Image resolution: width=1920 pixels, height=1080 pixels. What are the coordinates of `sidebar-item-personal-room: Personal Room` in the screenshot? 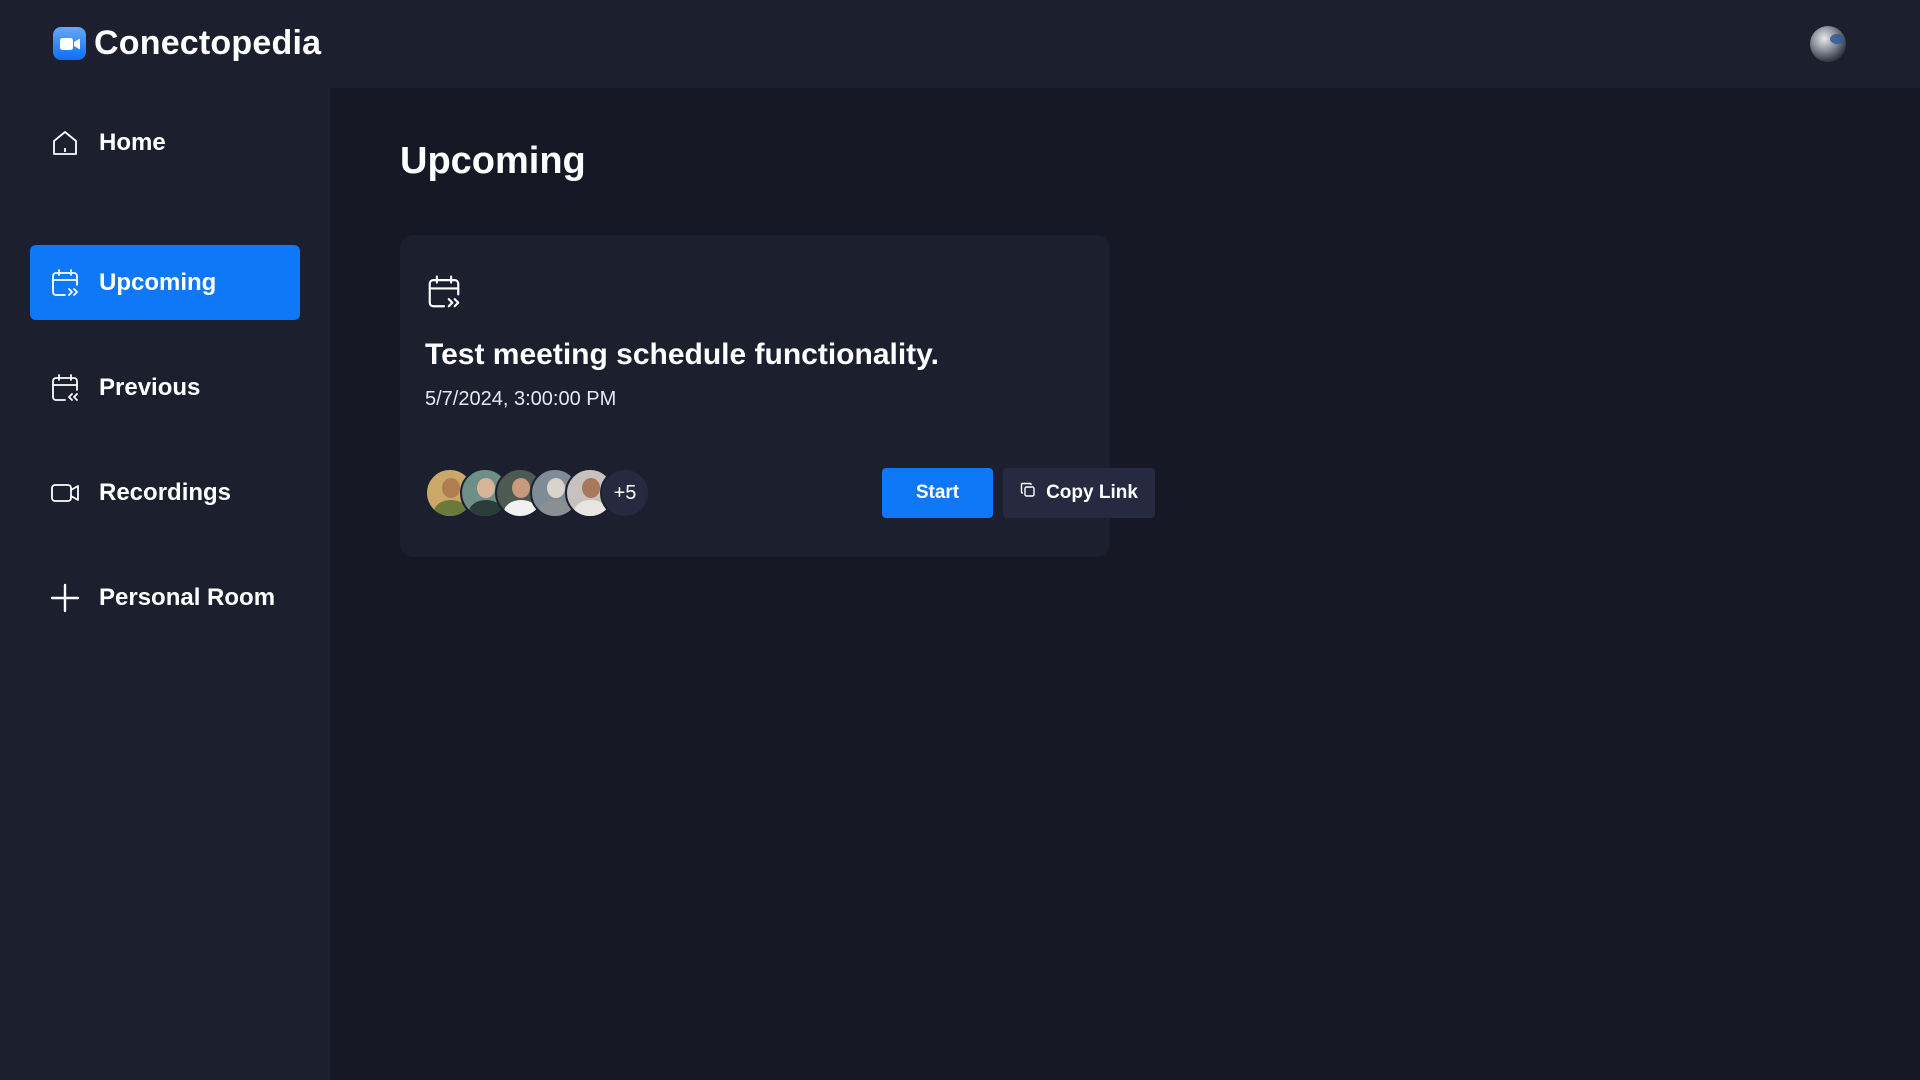 It's located at (165, 597).